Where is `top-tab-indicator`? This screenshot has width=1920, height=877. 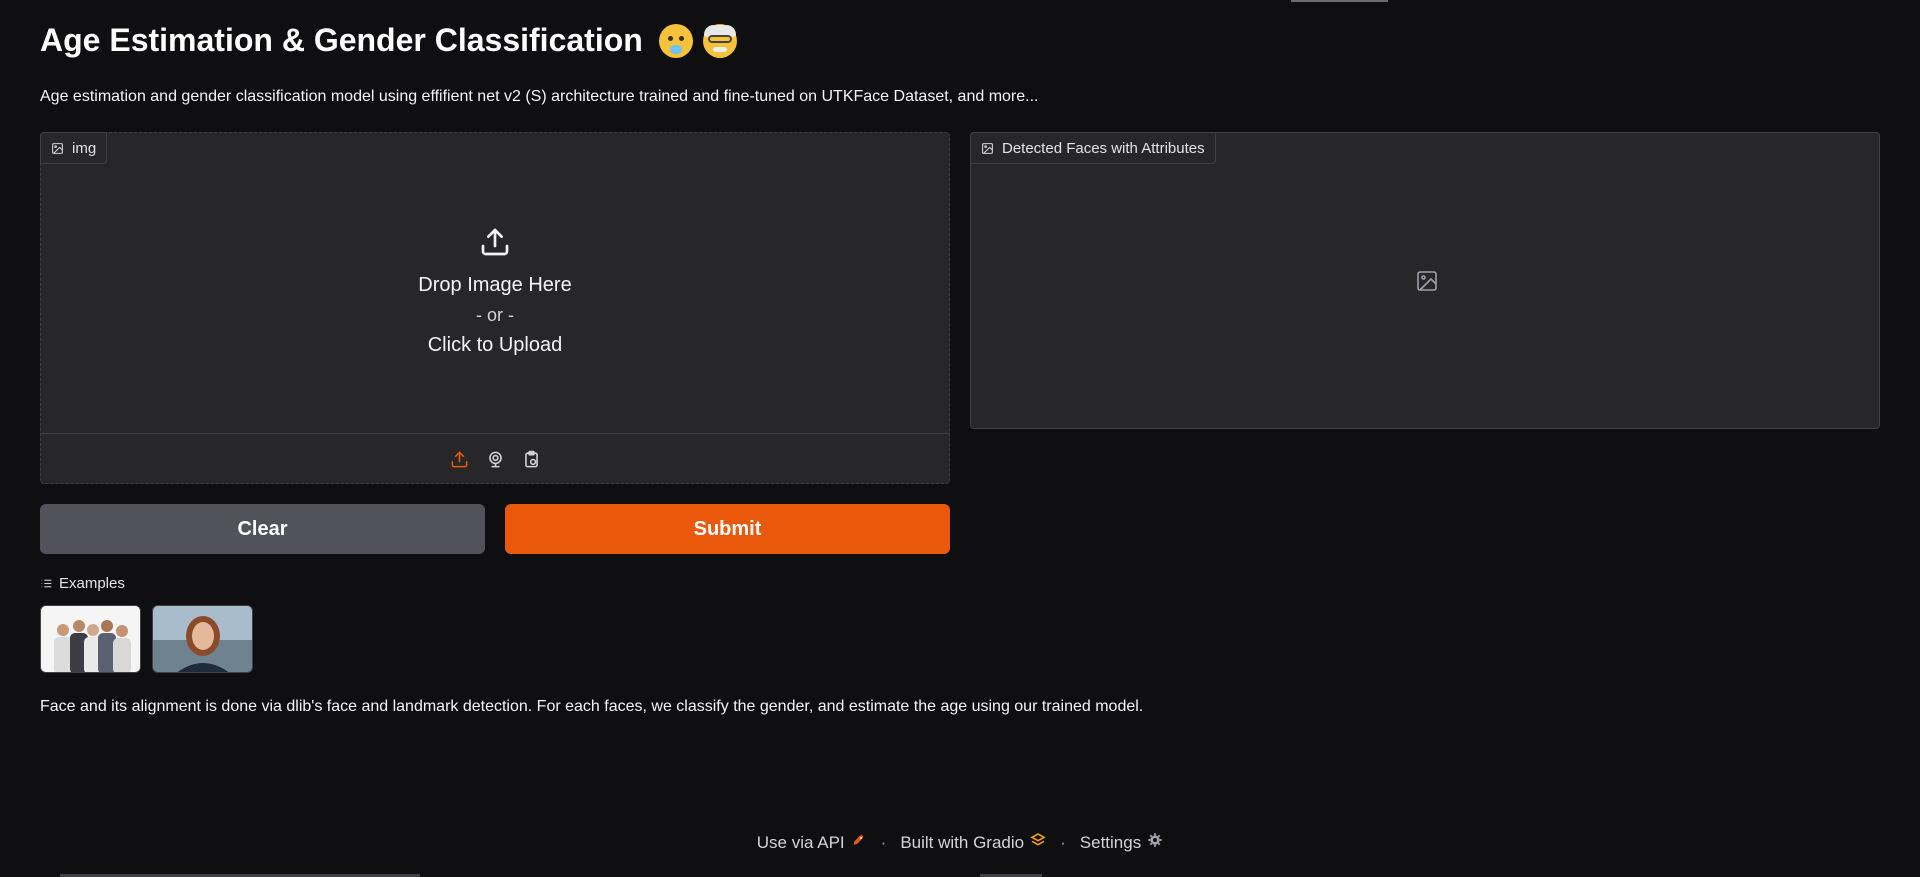
top-tab-indicator is located at coordinates (1339, 1).